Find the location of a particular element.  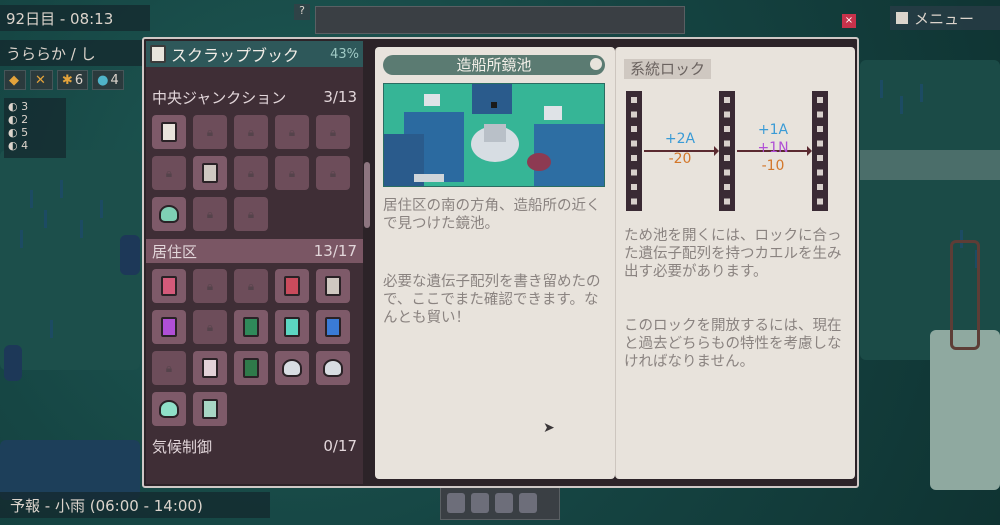

frog-white-icon is located at coordinates (333, 368).